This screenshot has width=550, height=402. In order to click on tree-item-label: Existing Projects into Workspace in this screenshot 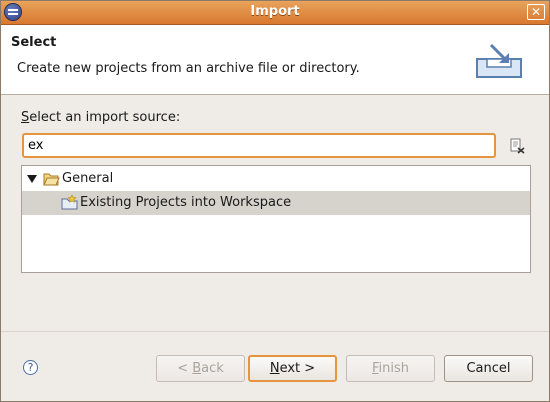, I will do `click(186, 202)`.